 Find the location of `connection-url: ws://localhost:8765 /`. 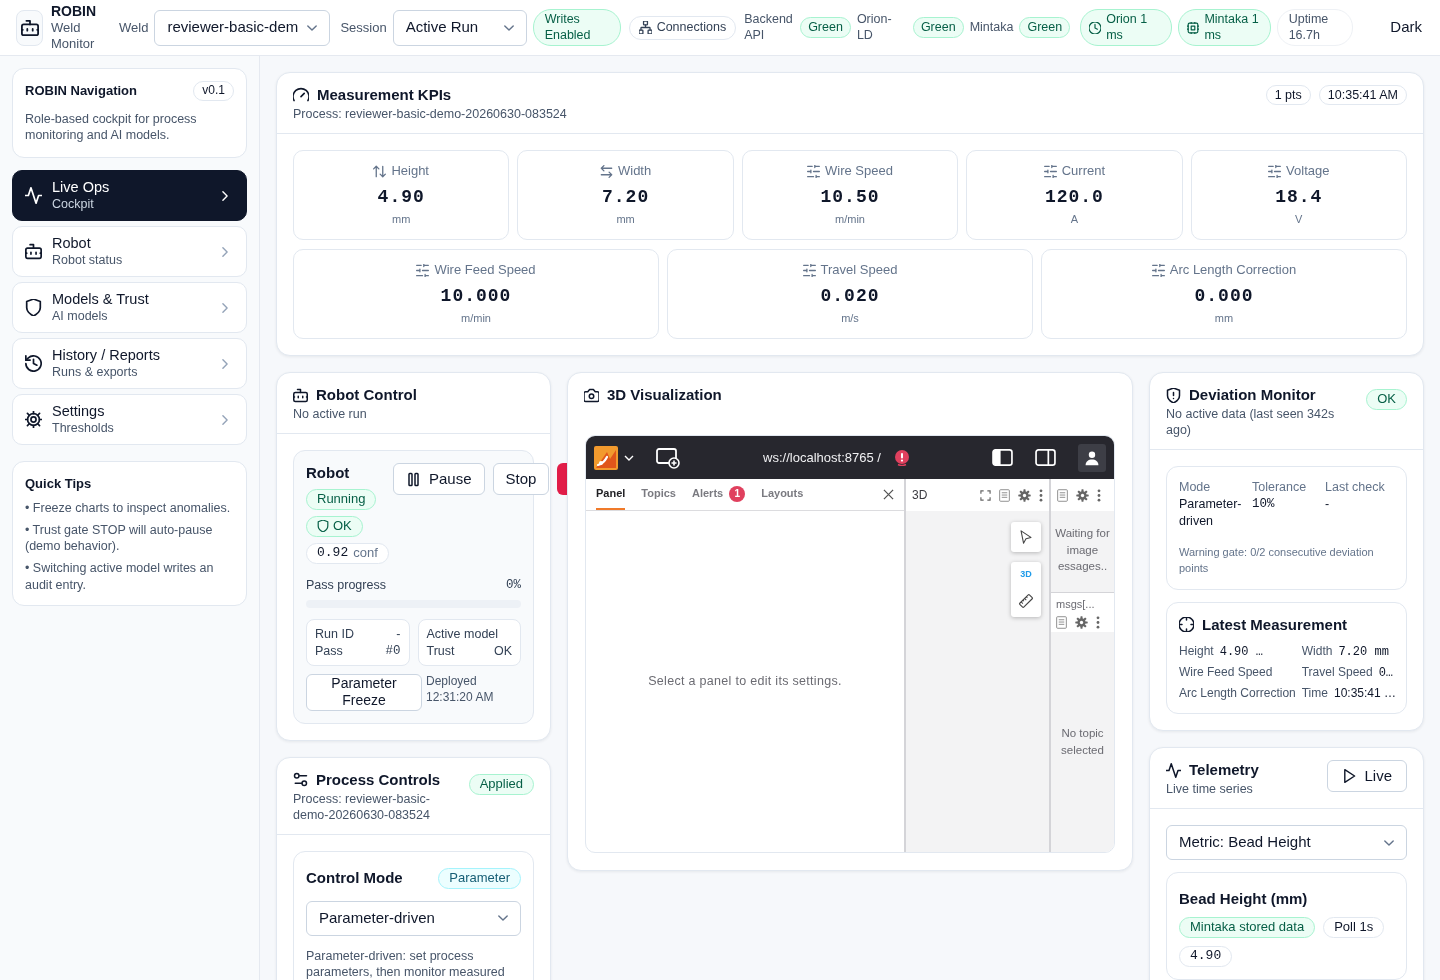

connection-url: ws://localhost:8765 / is located at coordinates (822, 457).